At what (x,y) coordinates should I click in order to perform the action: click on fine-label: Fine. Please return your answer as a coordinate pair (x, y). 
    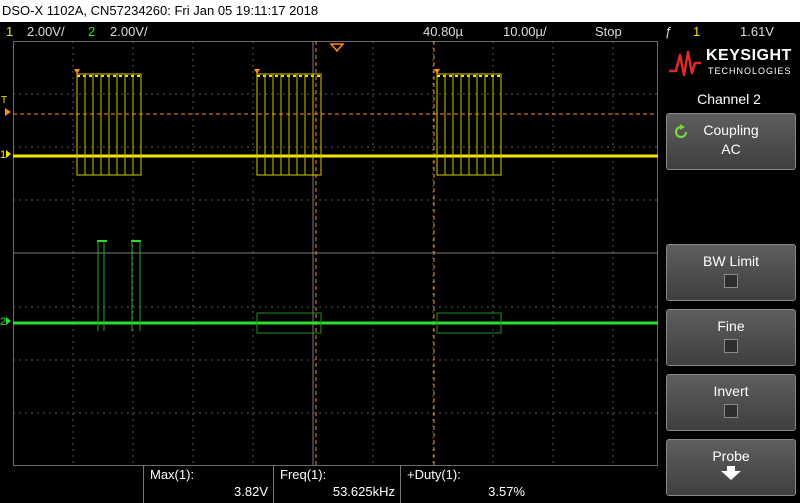
    Looking at the image, I should click on (731, 326).